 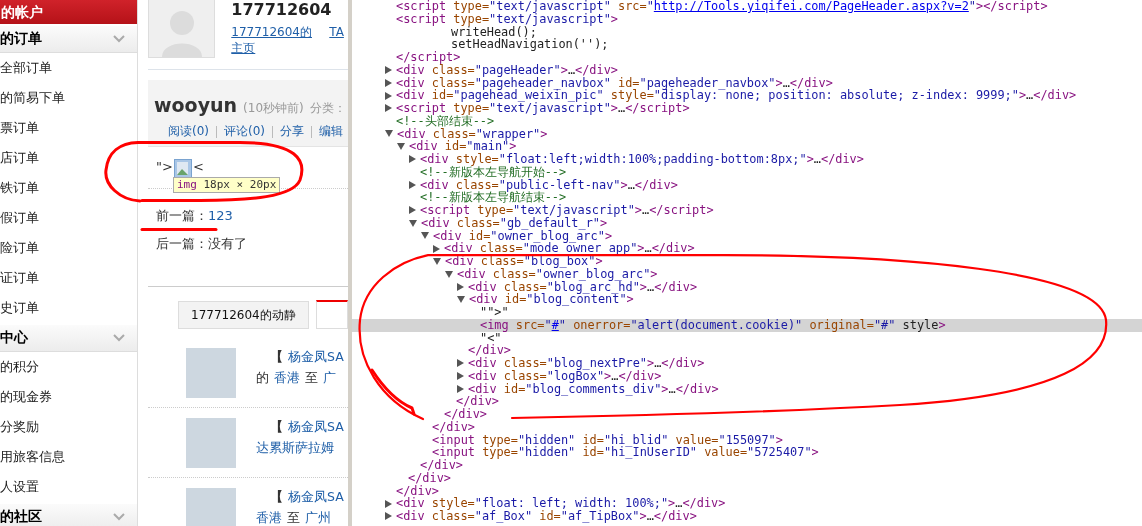 I want to click on place-link: 广, so click(x=329, y=377).